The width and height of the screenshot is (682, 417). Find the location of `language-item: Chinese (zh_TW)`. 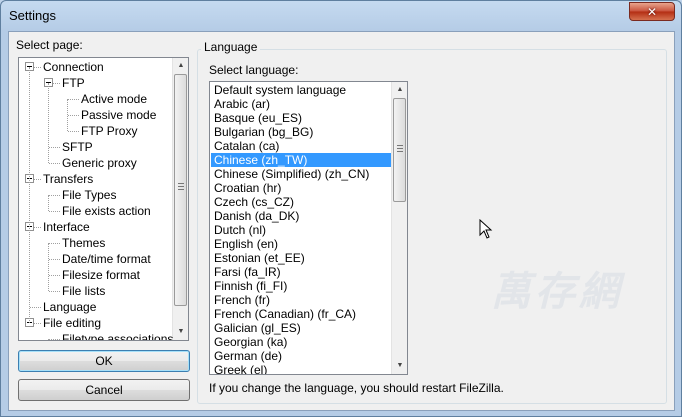

language-item: Chinese (zh_TW) is located at coordinates (301, 160).